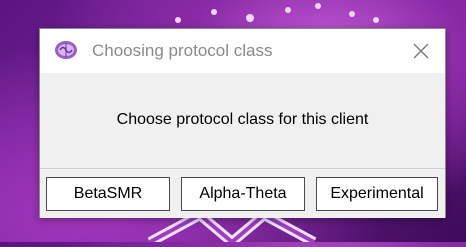  I want to click on close-icon, so click(421, 51).